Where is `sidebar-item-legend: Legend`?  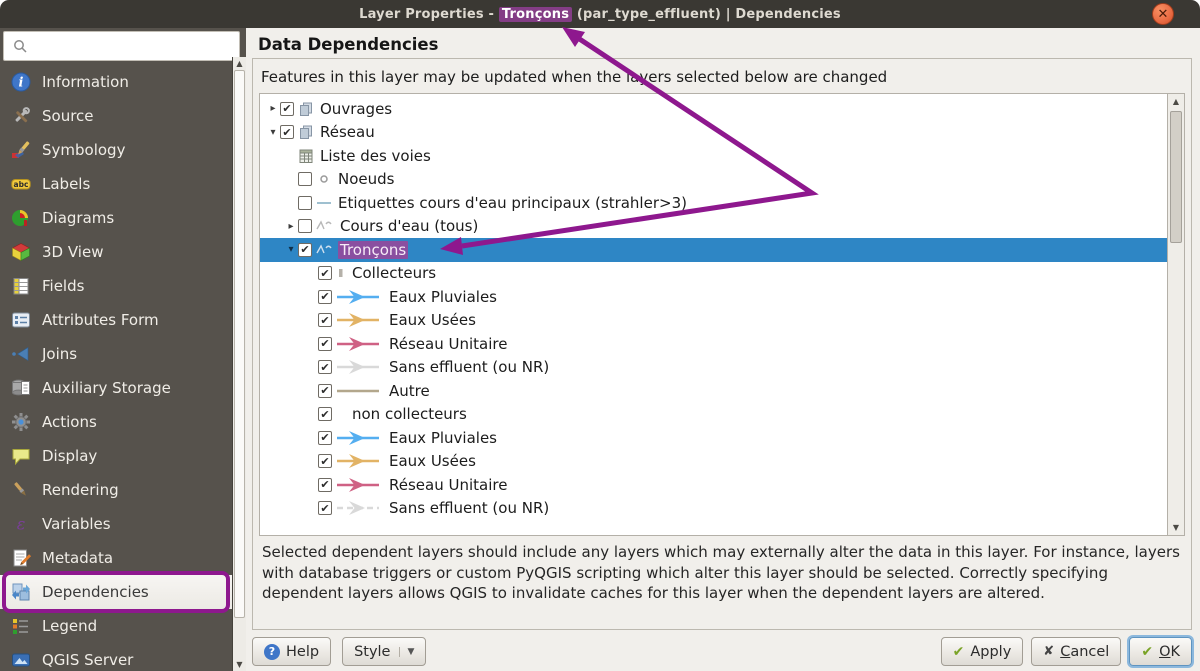
sidebar-item-legend: Legend is located at coordinates (116, 626).